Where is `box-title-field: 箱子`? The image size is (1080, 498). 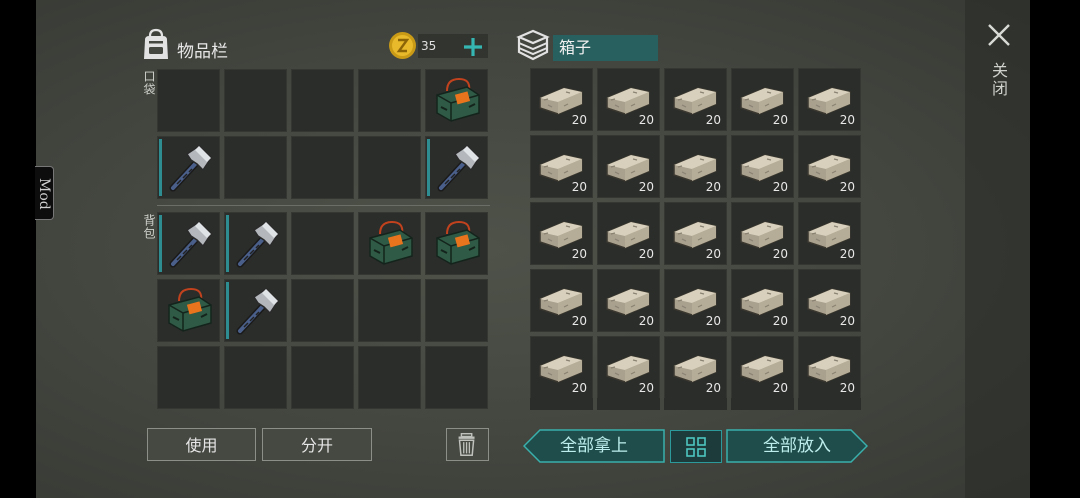
box-title-field: 箱子 is located at coordinates (605, 48).